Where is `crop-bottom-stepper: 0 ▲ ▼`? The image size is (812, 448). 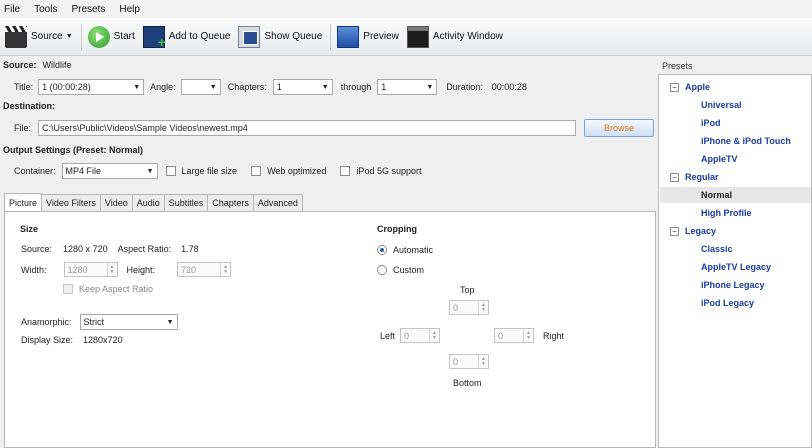
crop-bottom-stepper: 0 ▲ ▼ is located at coordinates (469, 361).